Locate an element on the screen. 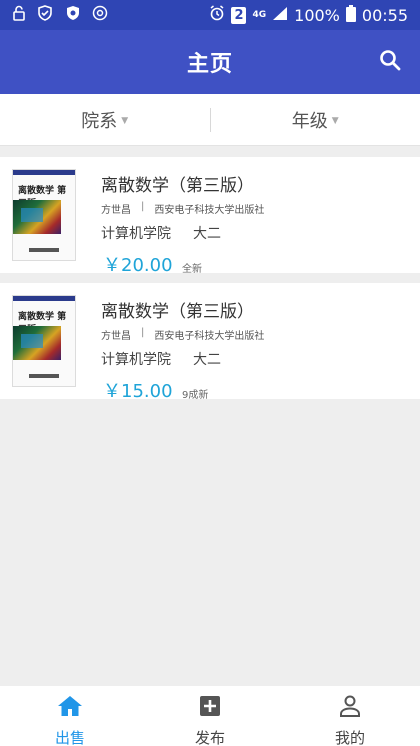 The width and height of the screenshot is (420, 746). tab-sell: 出售 is located at coordinates (70, 716).